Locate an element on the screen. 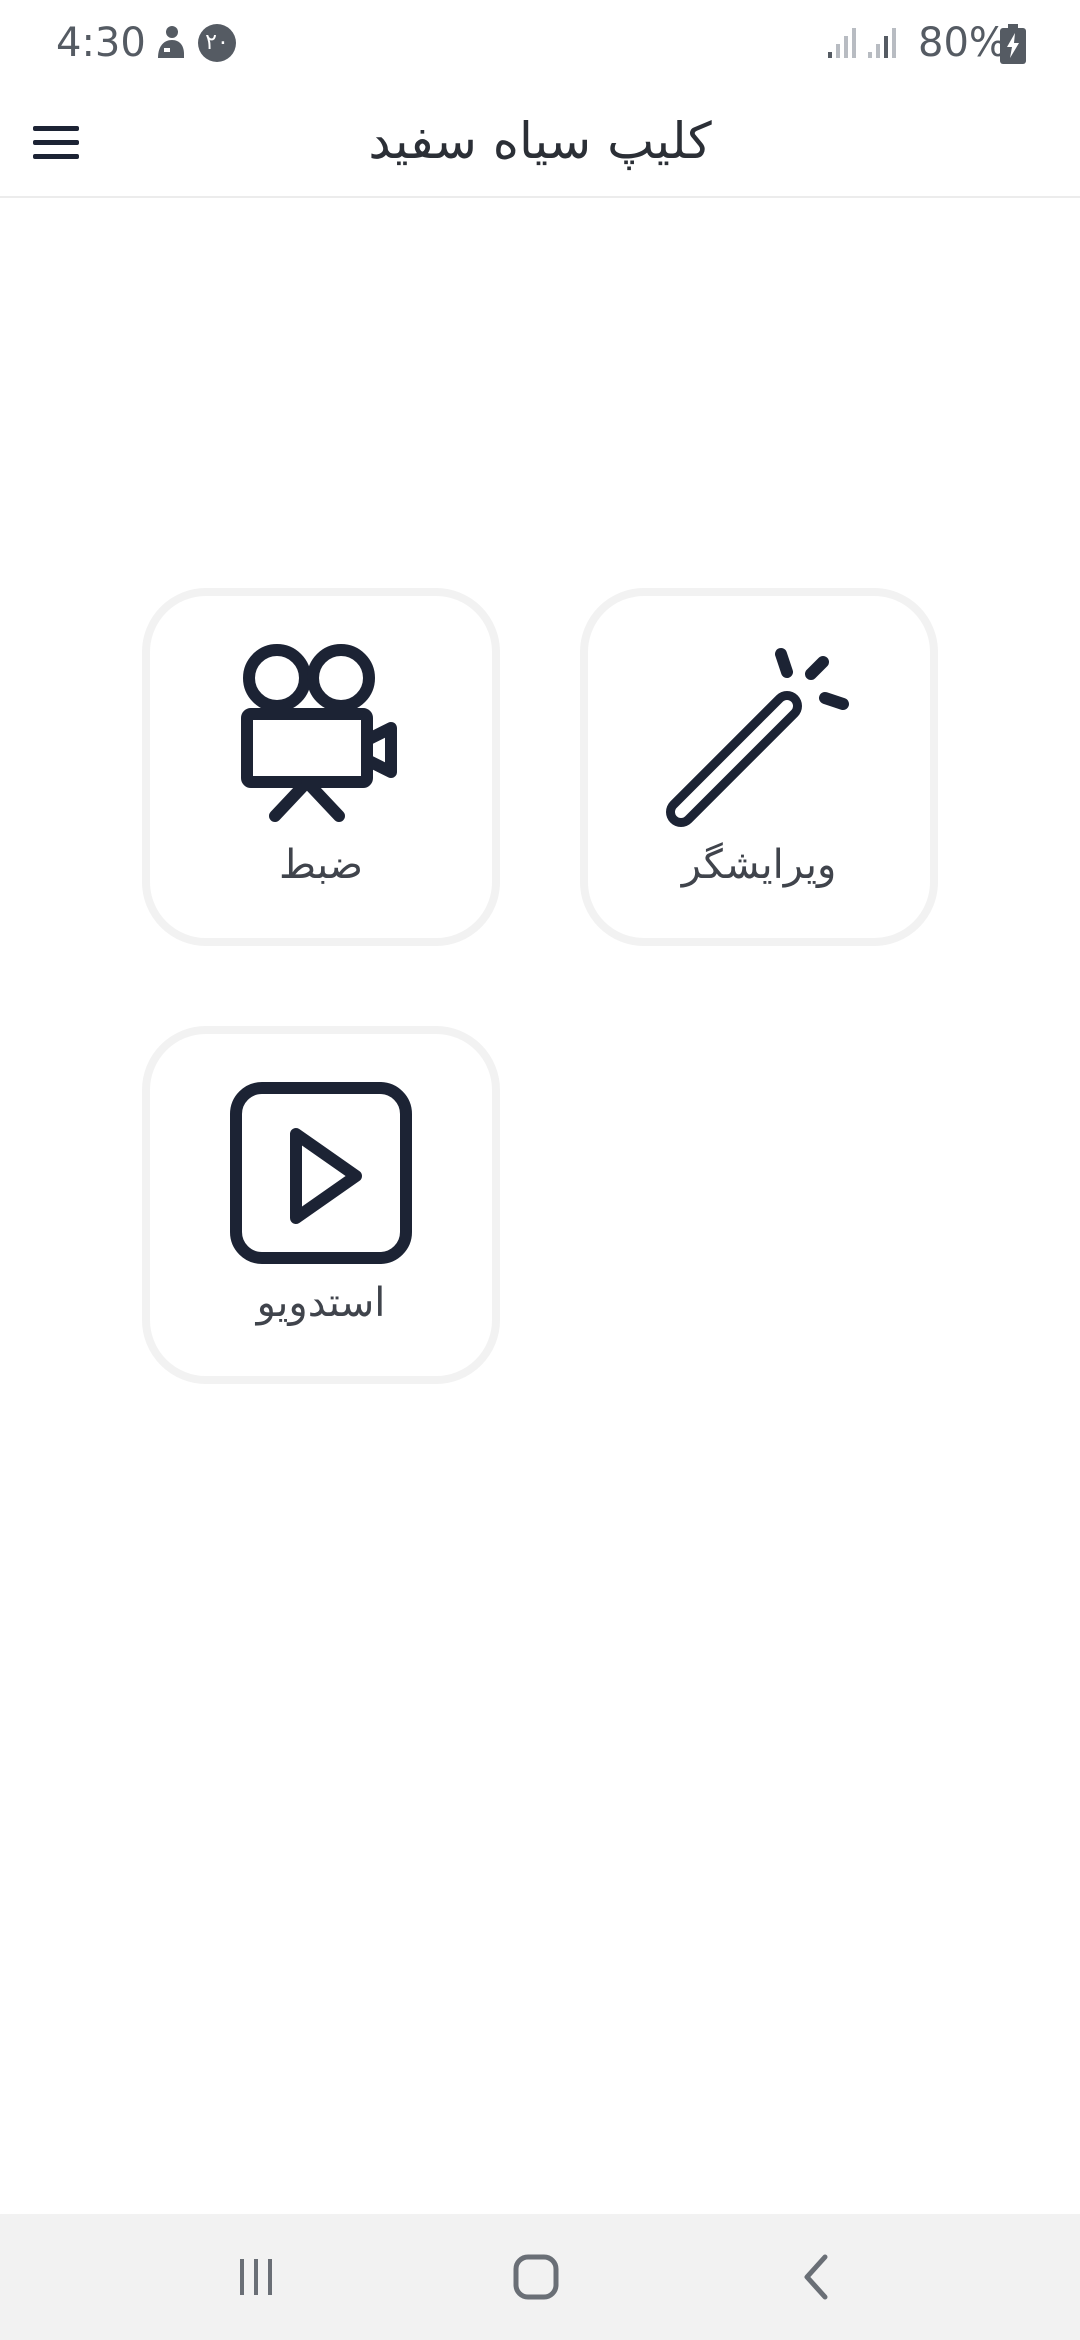 This screenshot has width=1080, height=2340. back-button is located at coordinates (817, 2277).